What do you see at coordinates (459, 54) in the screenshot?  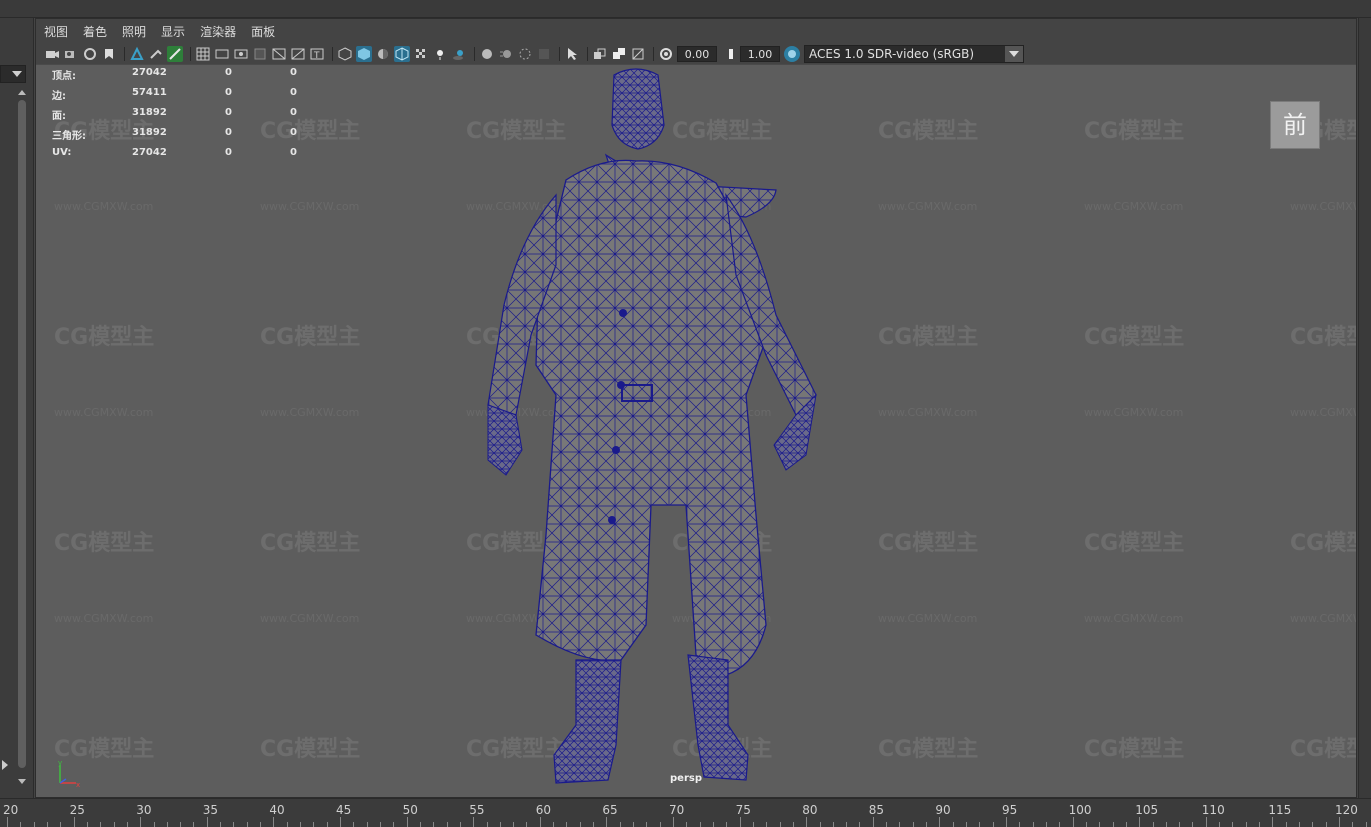 I see `shadows-icon` at bounding box center [459, 54].